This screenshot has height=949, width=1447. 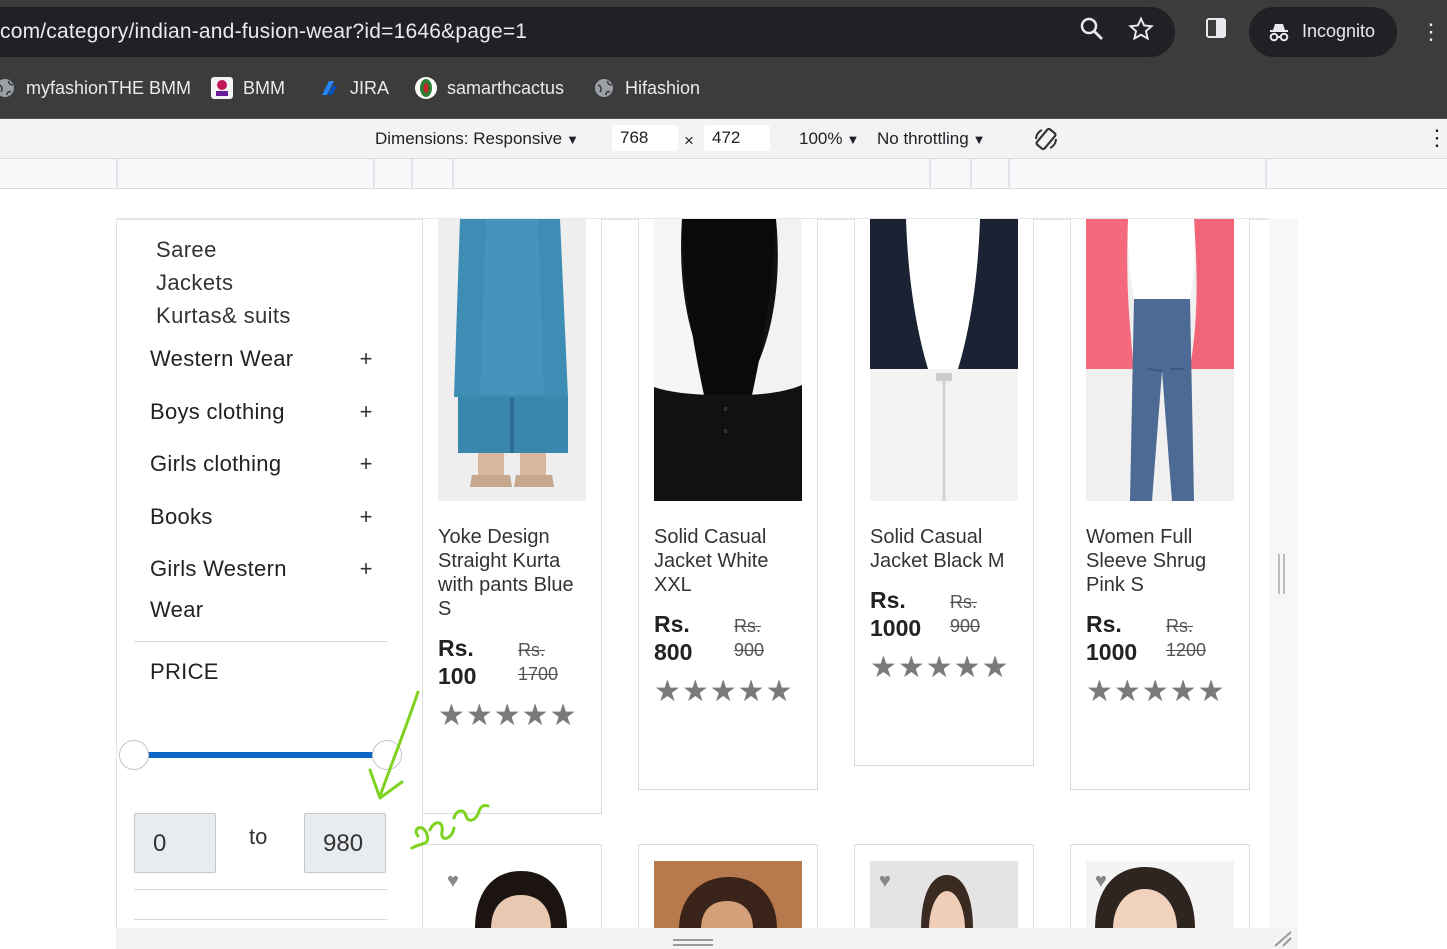 I want to click on category-girls-western-wear: Girls Western, so click(x=218, y=569).